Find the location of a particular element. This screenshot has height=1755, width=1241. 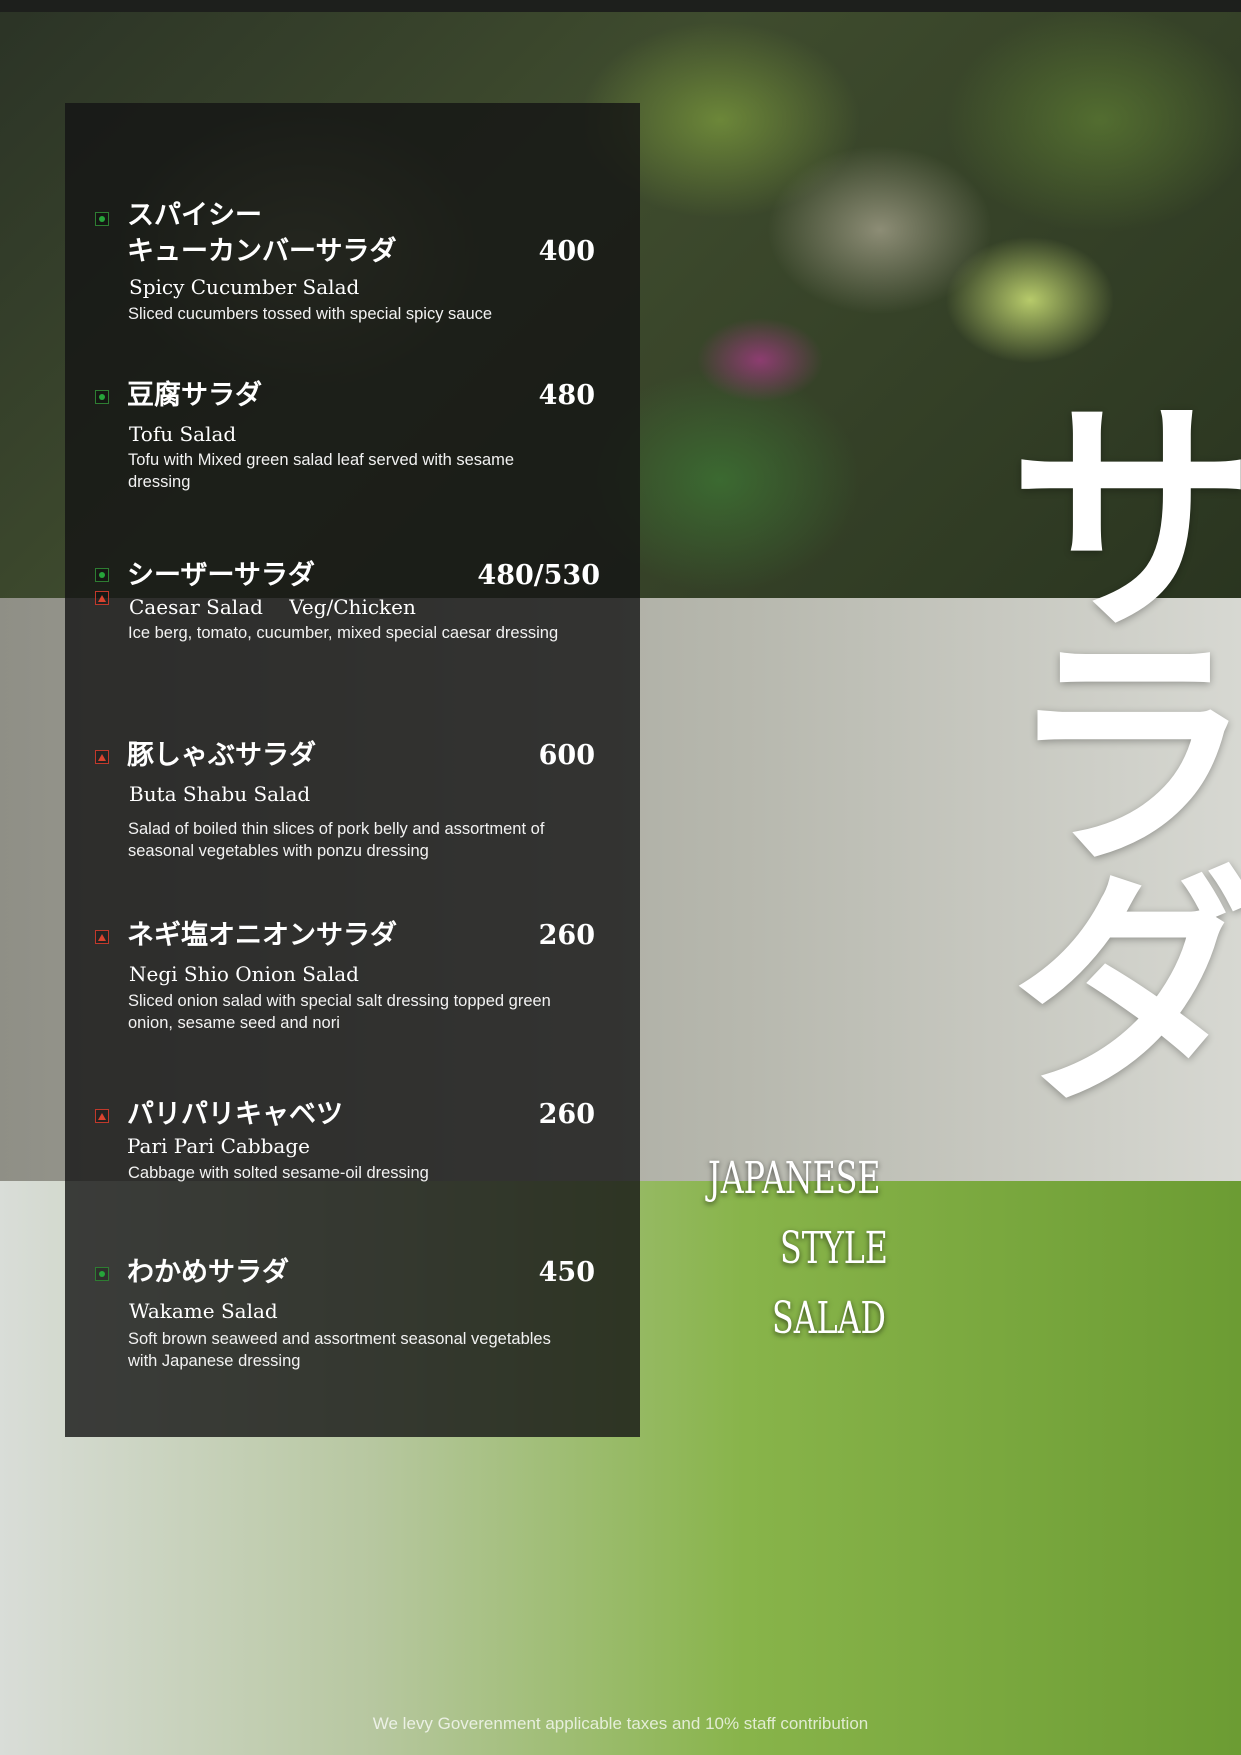

item-name-en: Wakame Salad is located at coordinates (203, 1311).